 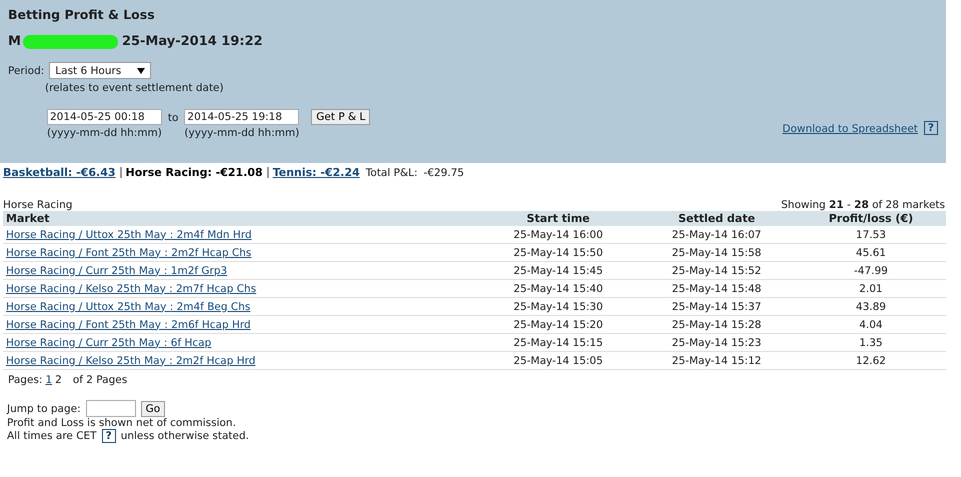 I want to click on market-link: Horse Racing / Curr 25th May : 6f Hcap, so click(x=109, y=342).